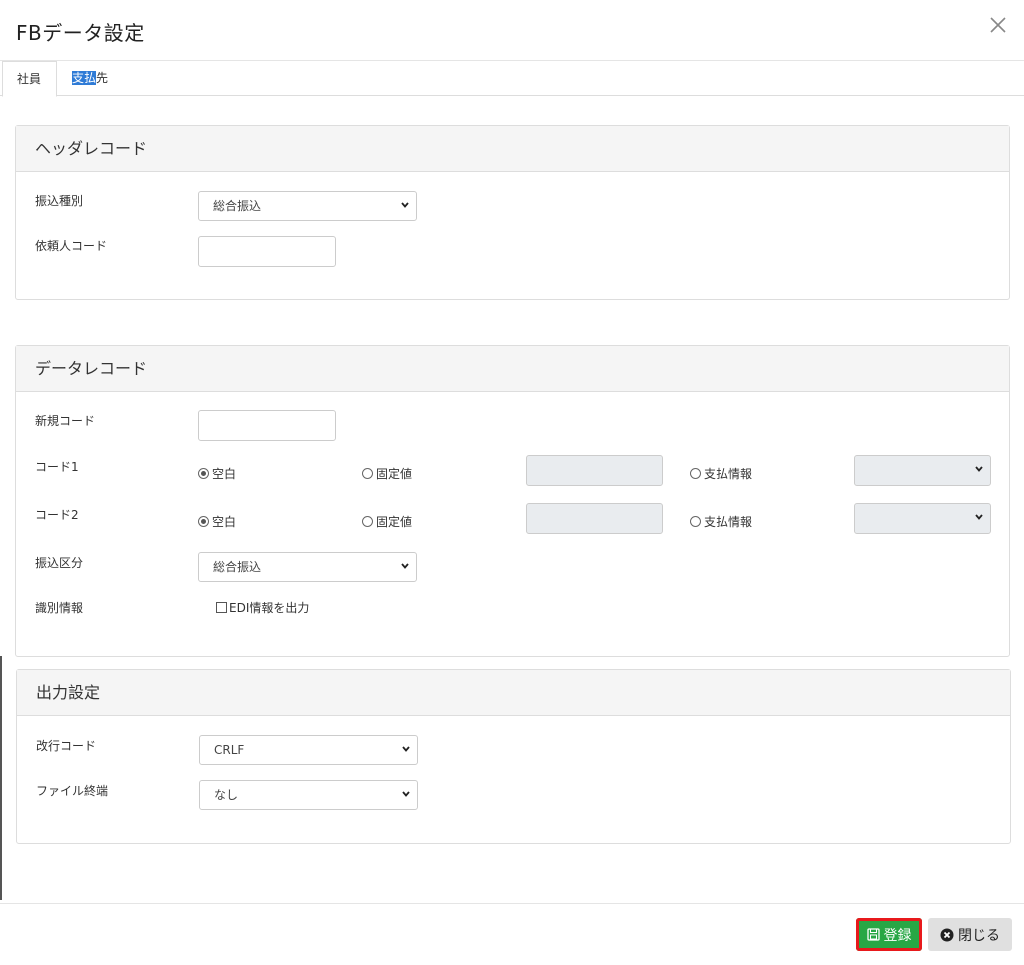 The height and width of the screenshot is (965, 1024). I want to click on transfer-class-label: 振込区分, so click(59, 563).